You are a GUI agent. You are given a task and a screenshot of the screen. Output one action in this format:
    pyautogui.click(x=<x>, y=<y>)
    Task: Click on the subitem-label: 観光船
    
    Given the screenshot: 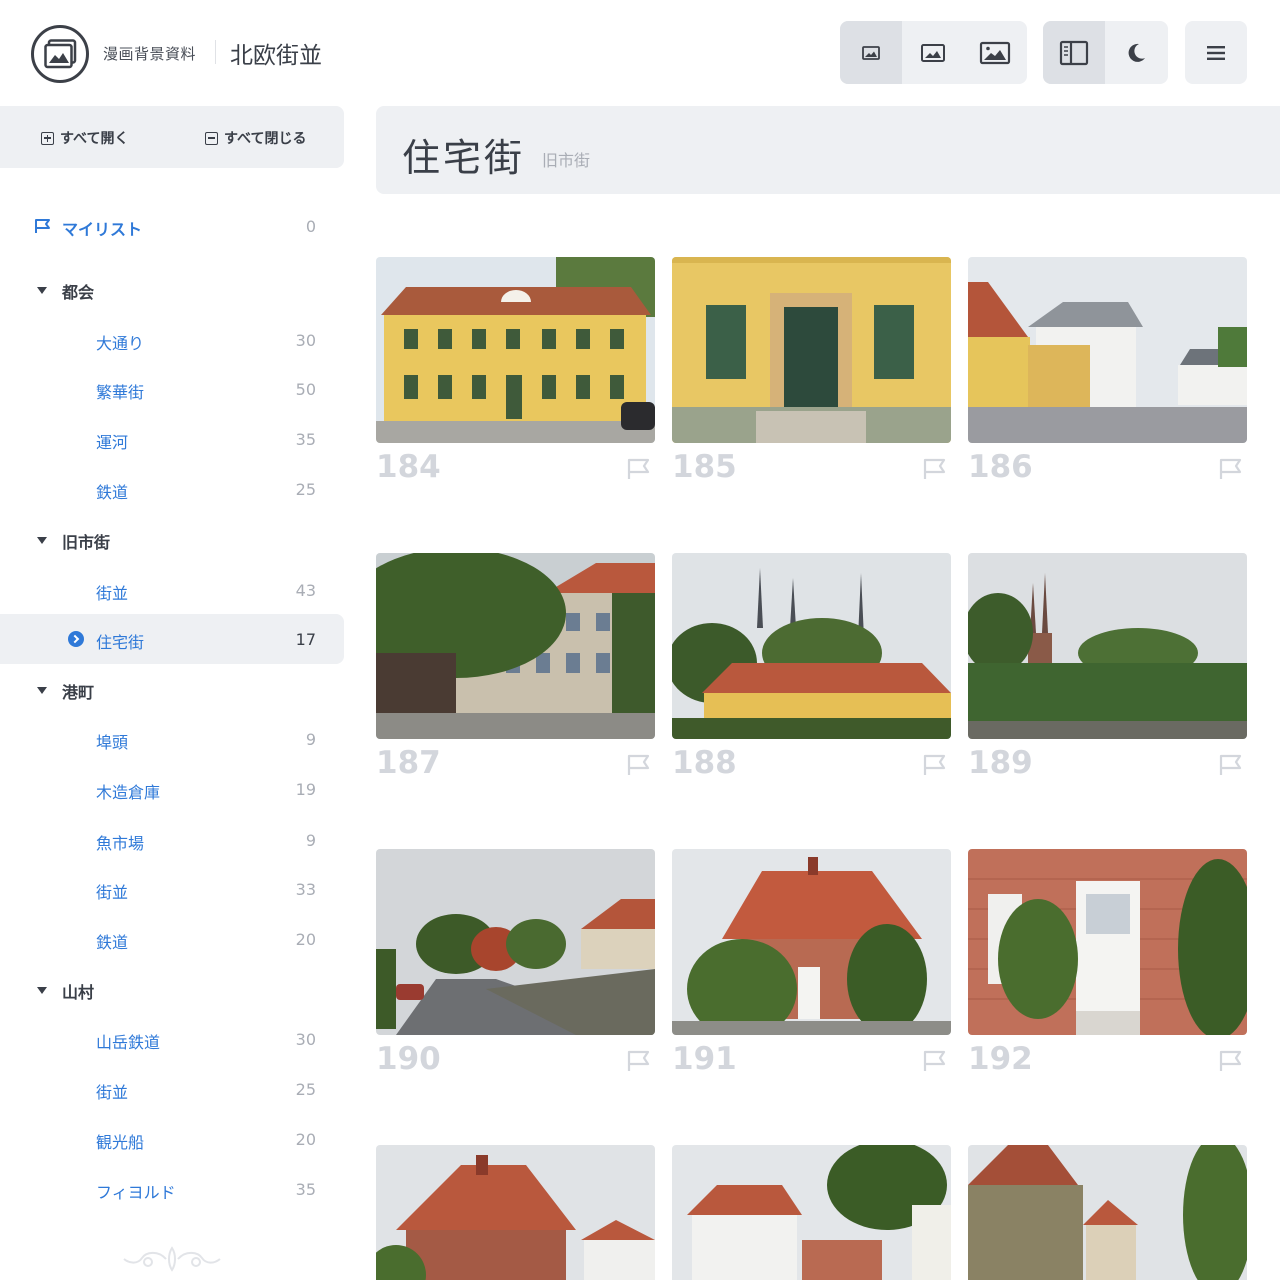 What is the action you would take?
    pyautogui.click(x=120, y=1142)
    